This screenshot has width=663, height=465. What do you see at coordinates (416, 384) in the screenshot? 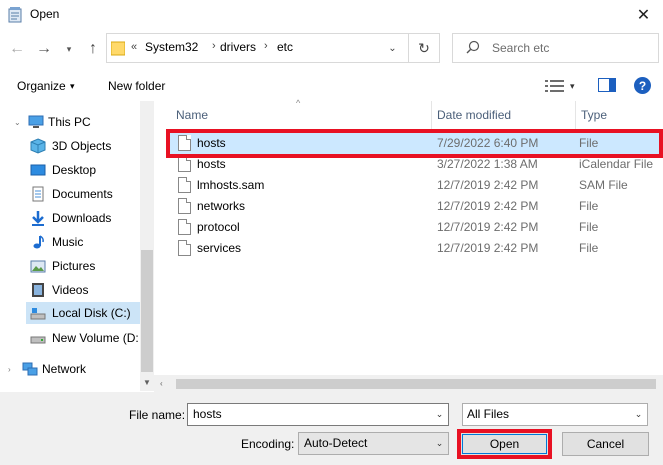
I see `horizontal-scrollbar-thumb` at bounding box center [416, 384].